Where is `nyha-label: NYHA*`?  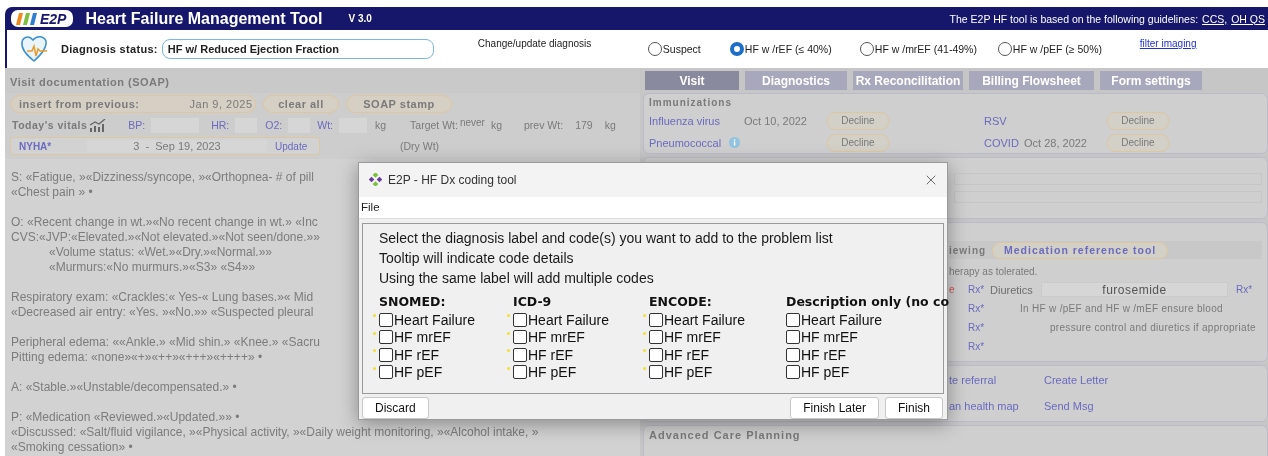
nyha-label: NYHA* is located at coordinates (36, 146).